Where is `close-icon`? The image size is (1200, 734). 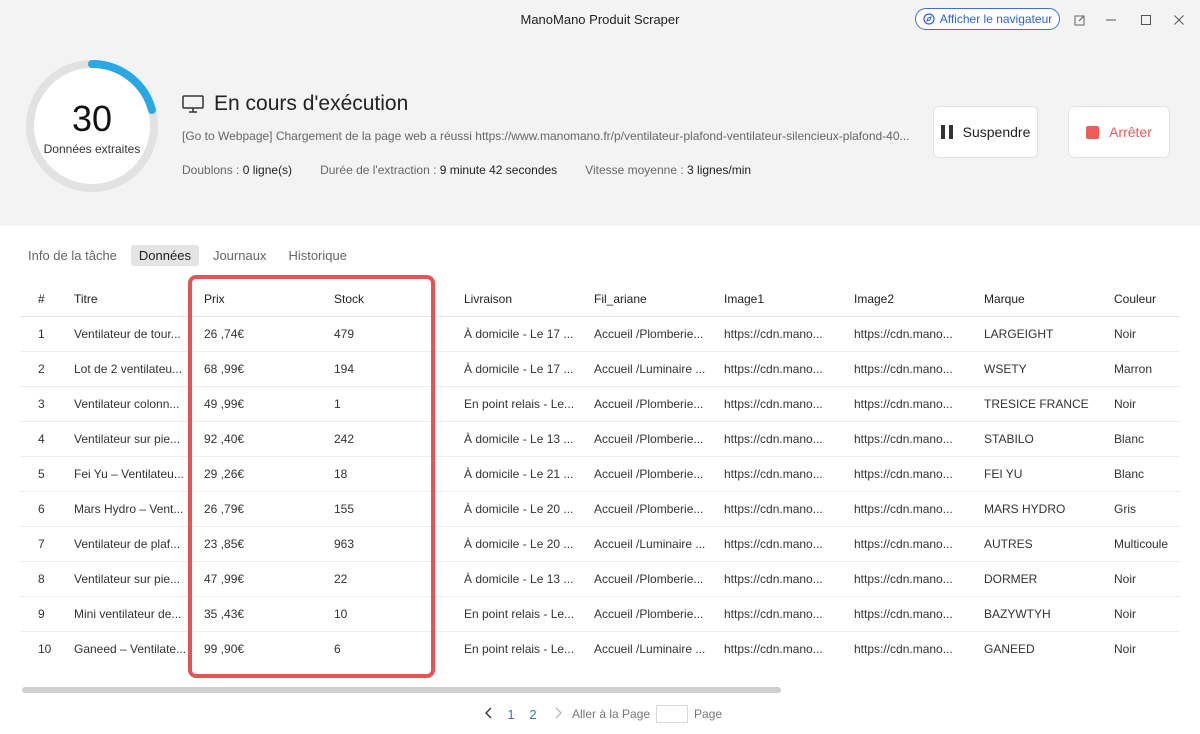 close-icon is located at coordinates (1179, 20).